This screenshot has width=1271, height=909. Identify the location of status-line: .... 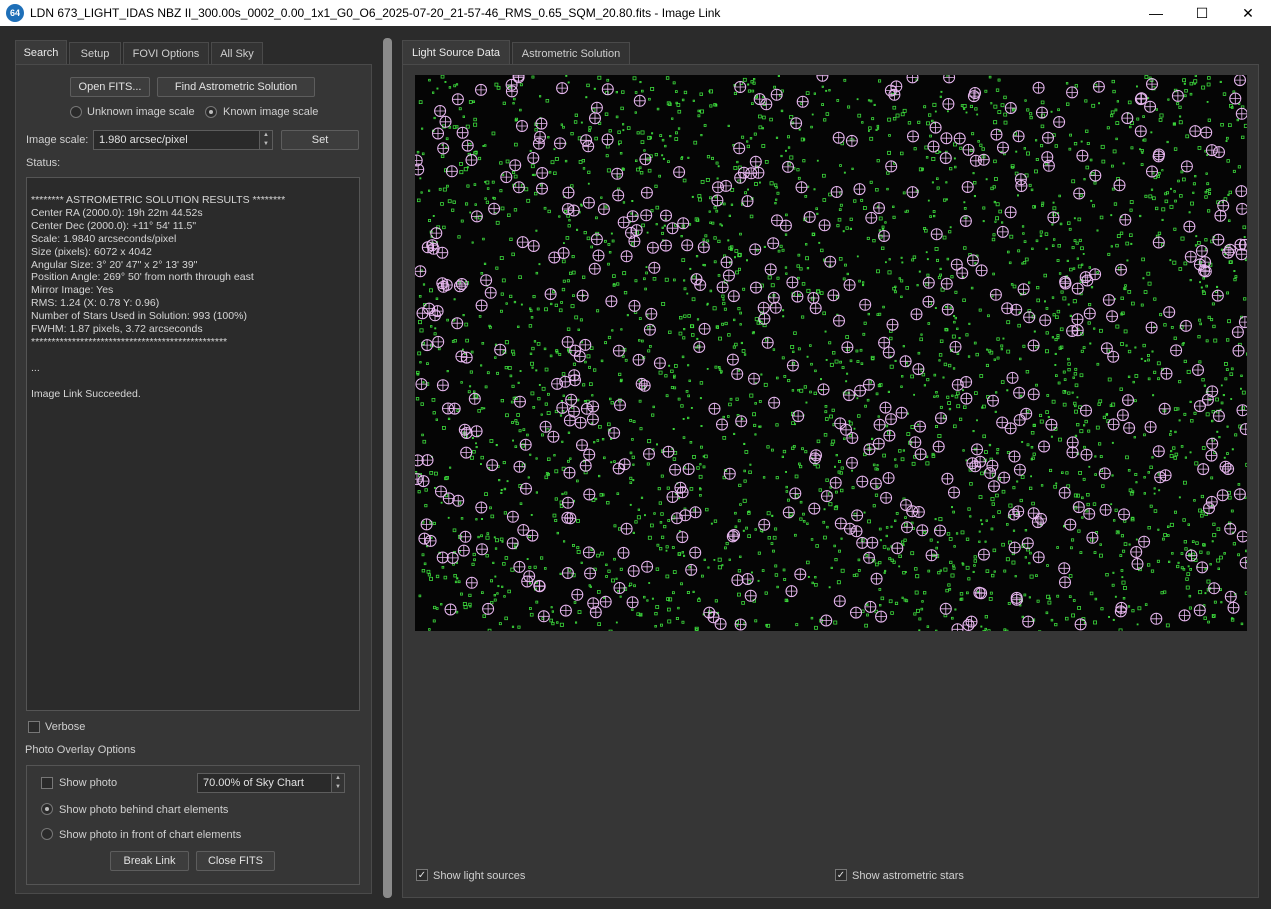
(35, 367).